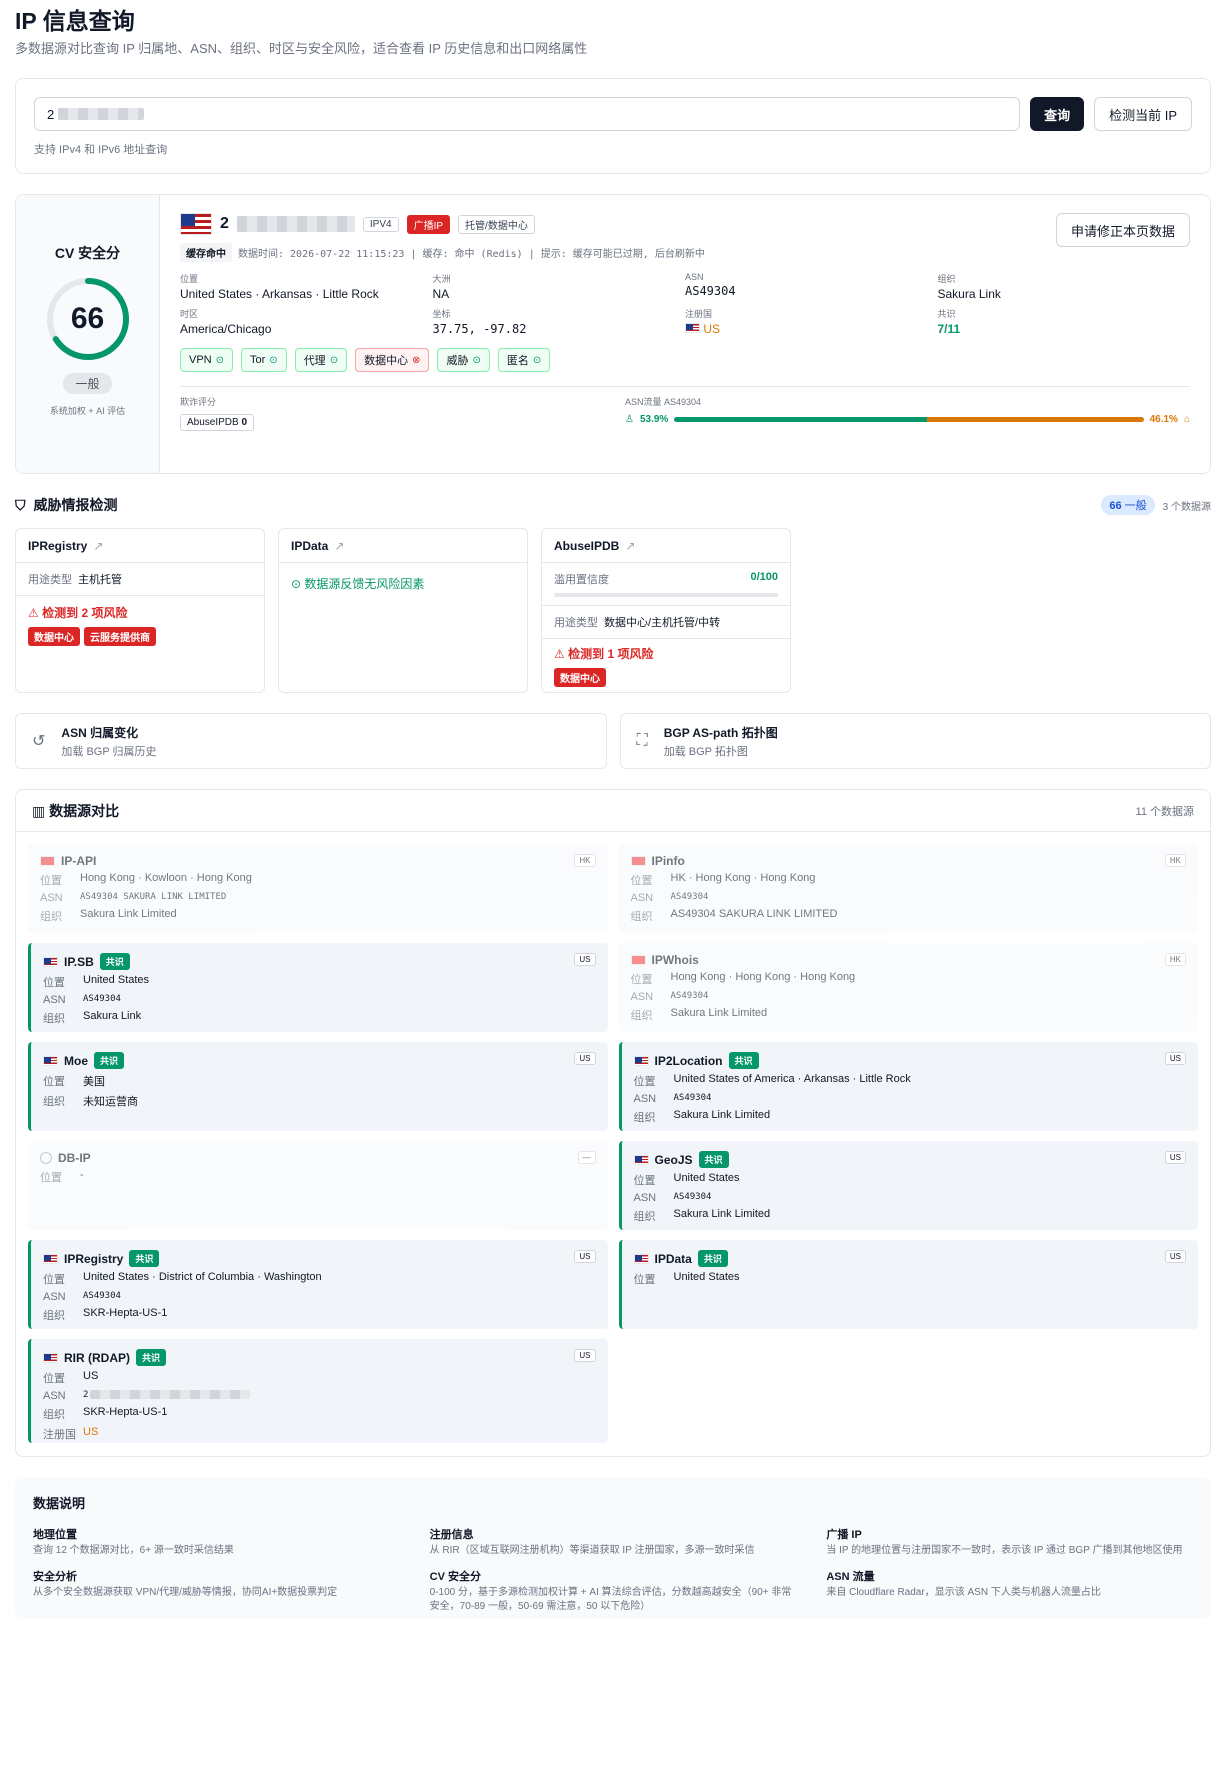 This screenshot has height=1781, width=1226. Describe the element at coordinates (100, 732) in the screenshot. I see `asn-history-title: ASN 归属变化` at that location.